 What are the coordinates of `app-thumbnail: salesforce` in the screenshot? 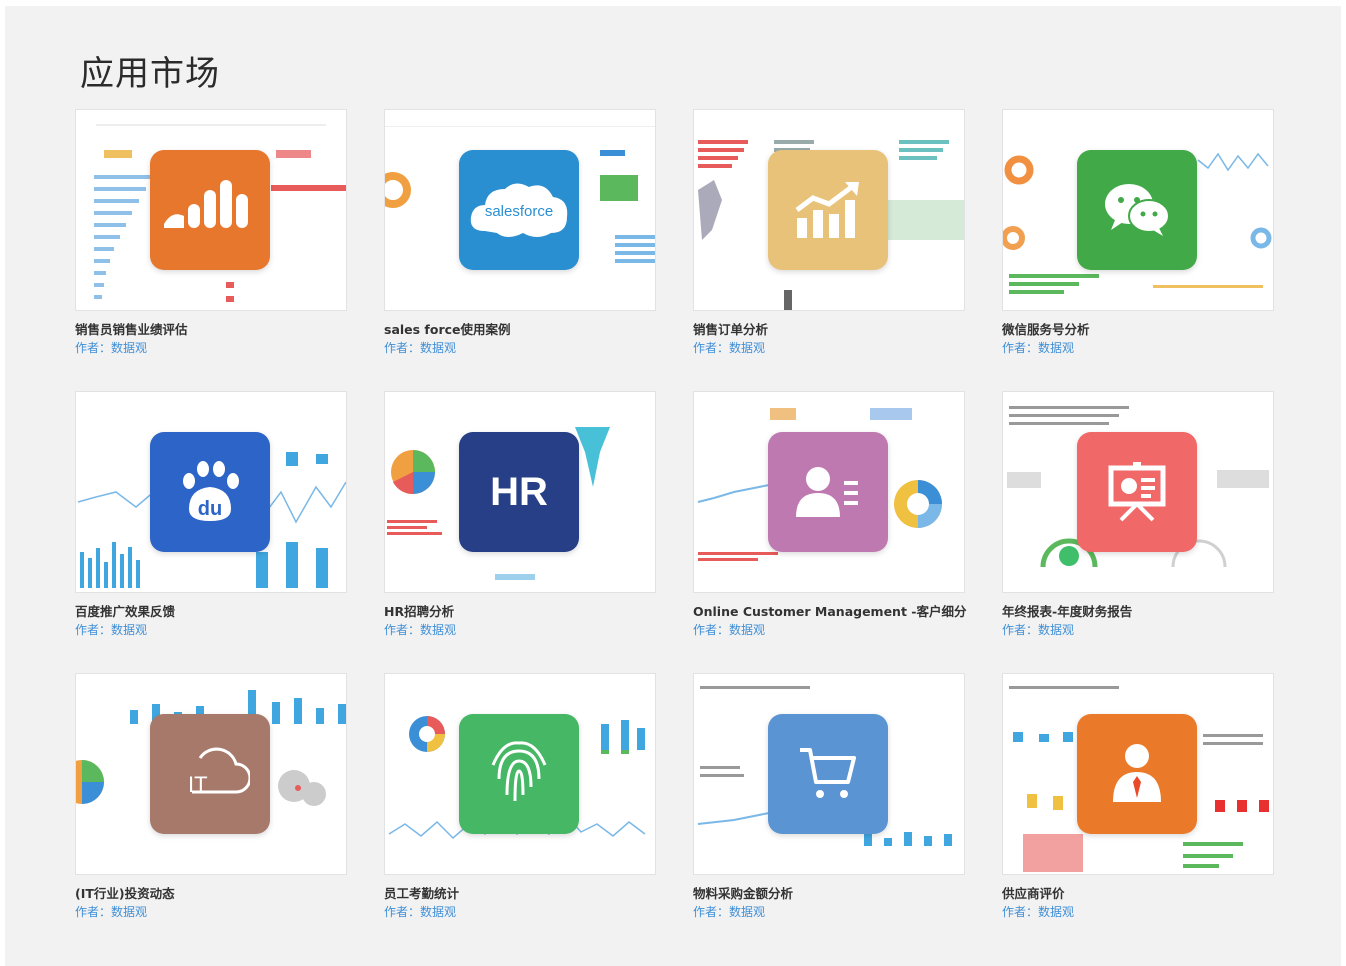 It's located at (520, 210).